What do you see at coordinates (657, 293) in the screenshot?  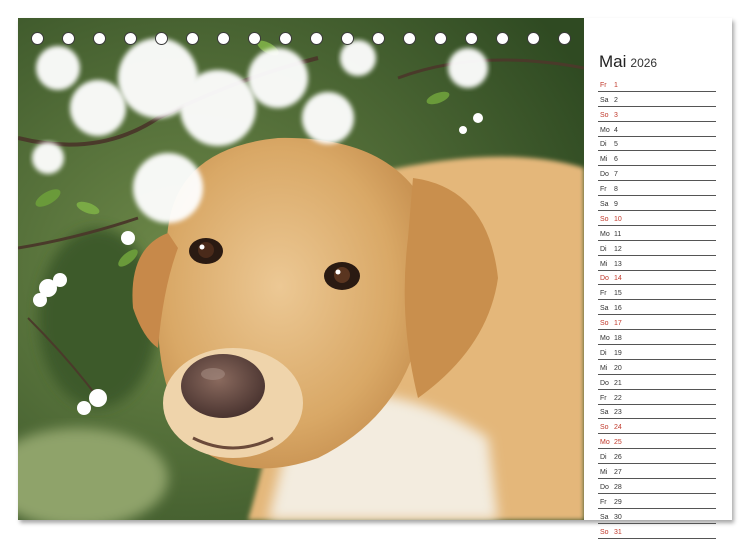 I see `day-row: Fr 15` at bounding box center [657, 293].